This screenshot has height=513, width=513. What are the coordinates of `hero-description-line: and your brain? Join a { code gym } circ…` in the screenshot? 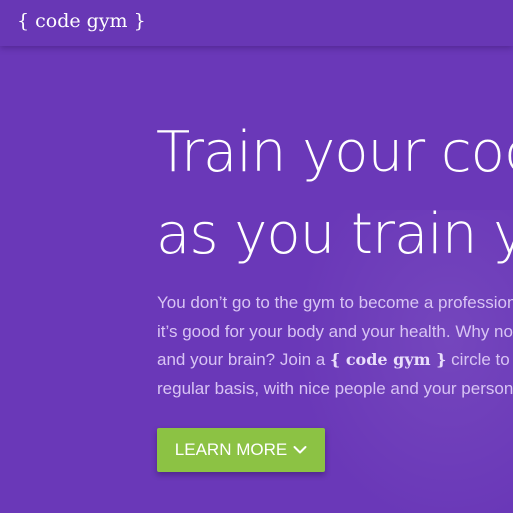 It's located at (335, 360).